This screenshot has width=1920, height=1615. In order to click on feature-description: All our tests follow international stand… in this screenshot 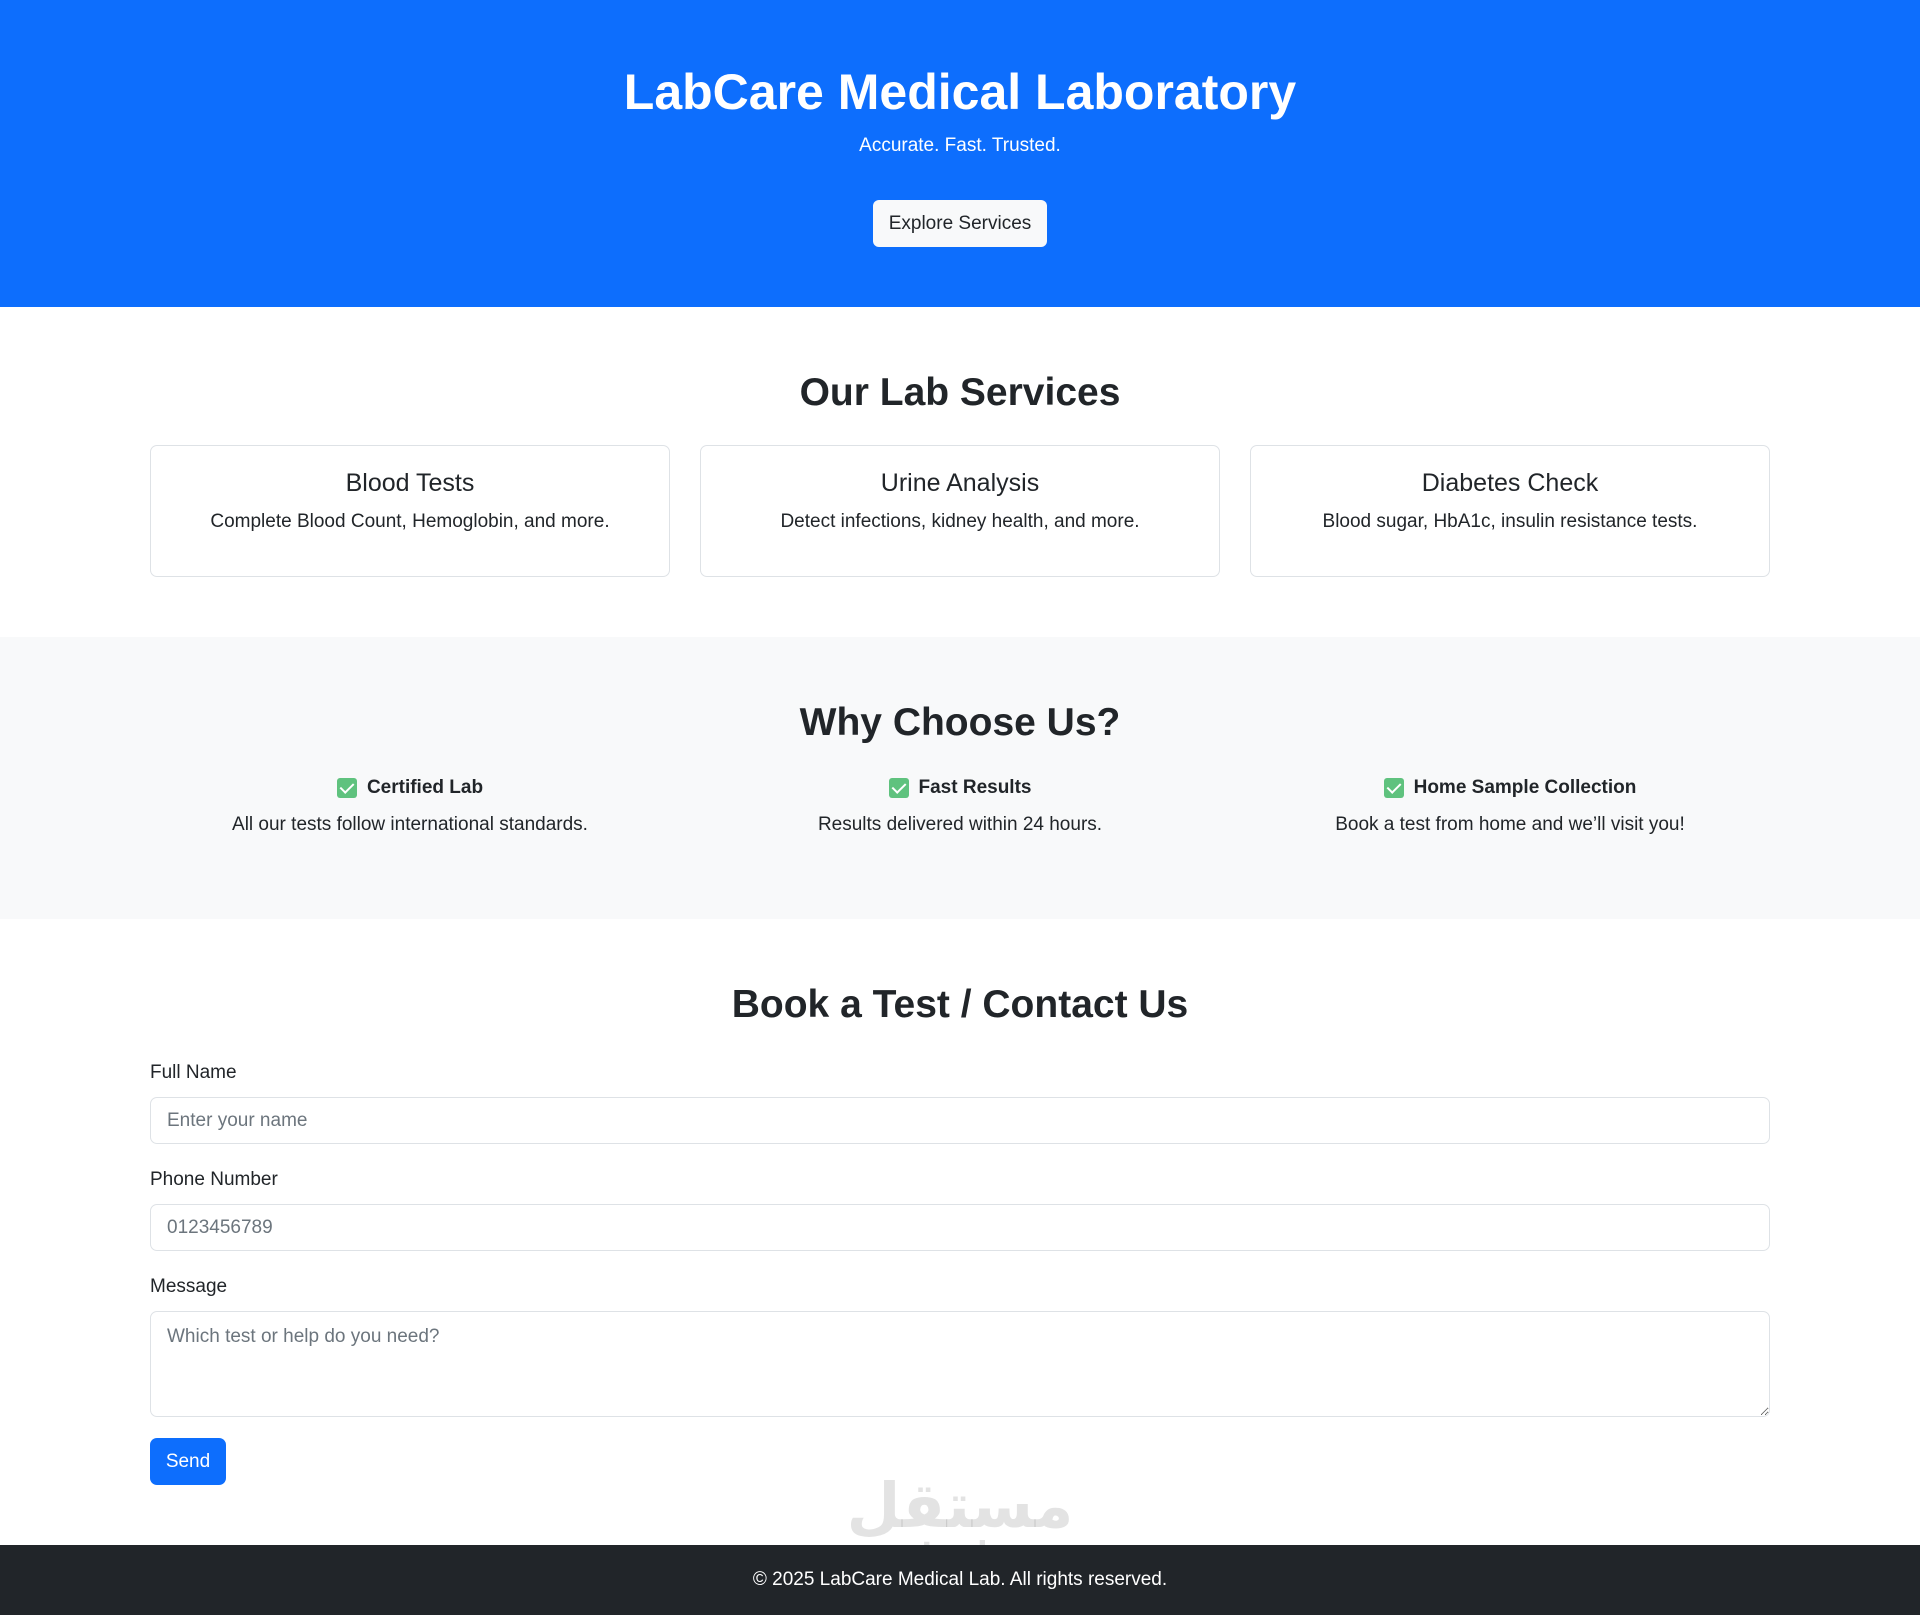, I will do `click(410, 824)`.